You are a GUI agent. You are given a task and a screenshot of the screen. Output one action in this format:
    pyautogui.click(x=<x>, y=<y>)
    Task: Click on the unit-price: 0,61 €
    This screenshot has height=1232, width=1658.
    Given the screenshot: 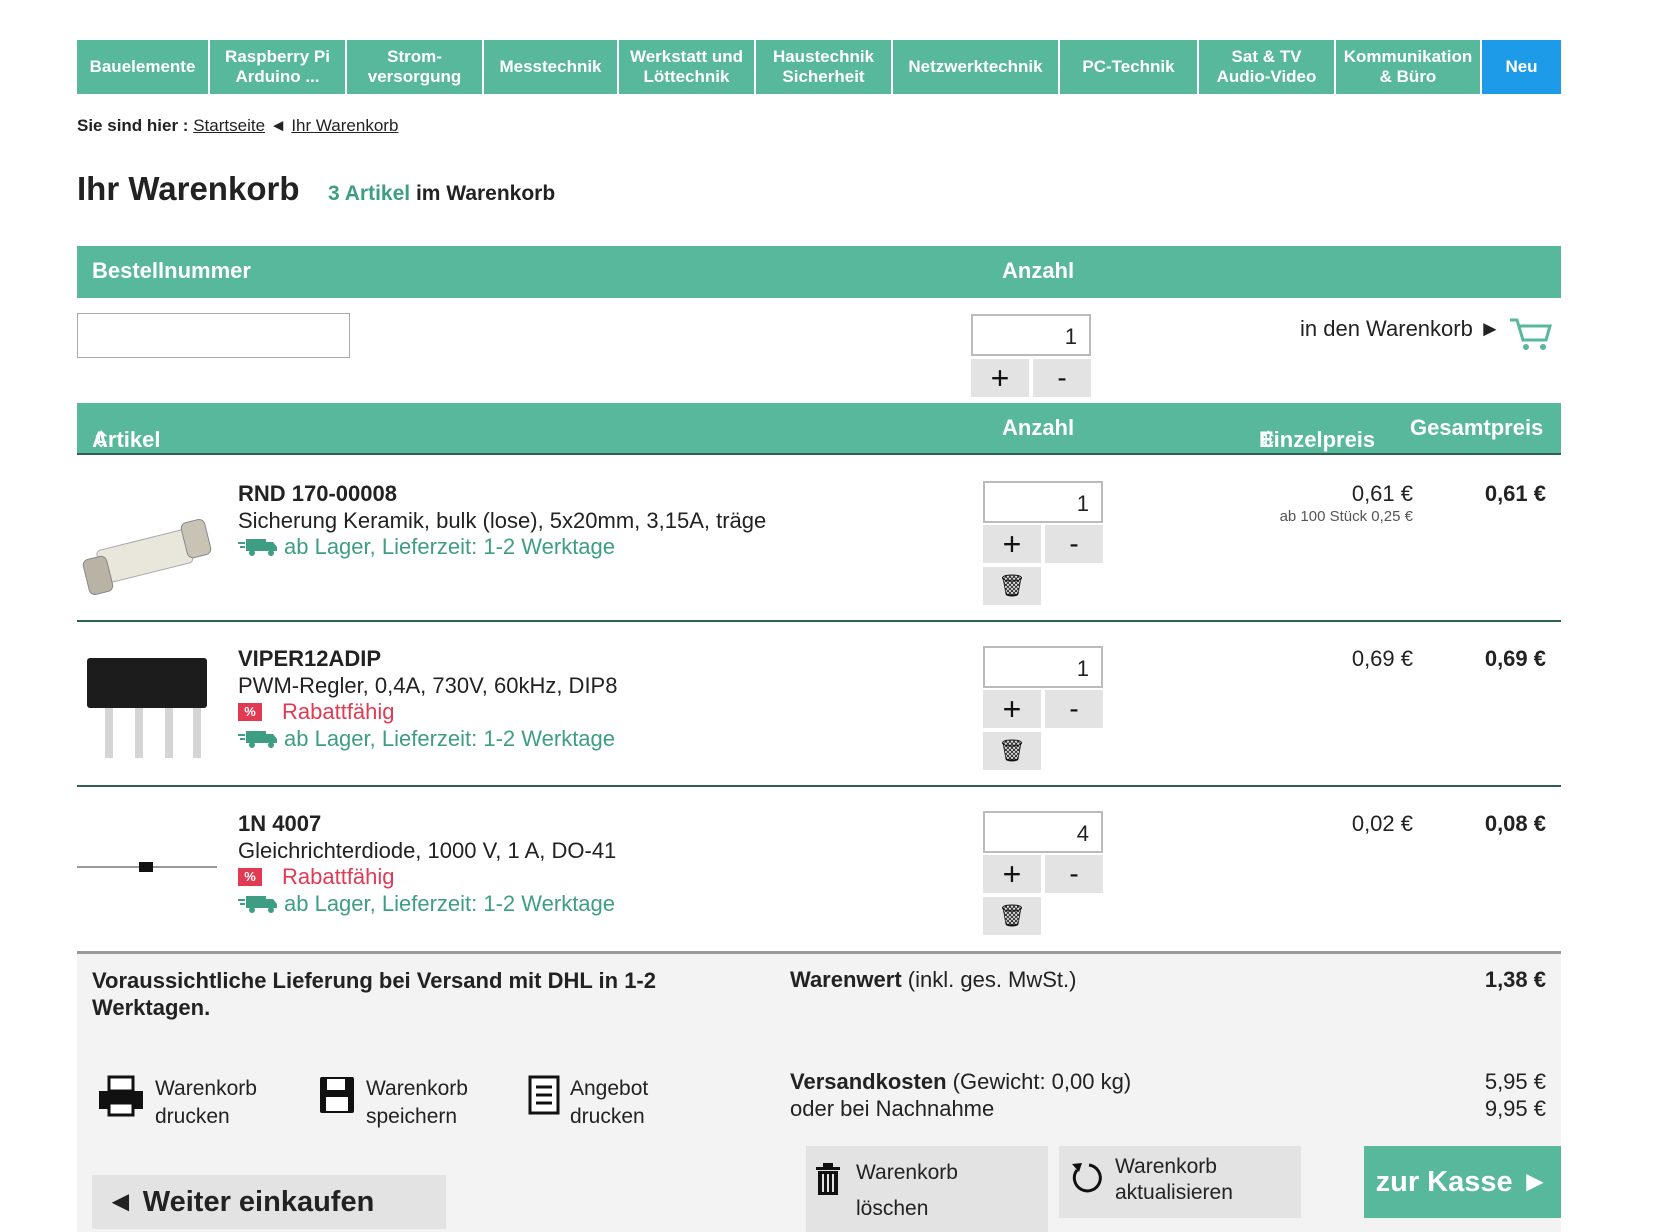 What is the action you would take?
    pyautogui.click(x=1382, y=493)
    